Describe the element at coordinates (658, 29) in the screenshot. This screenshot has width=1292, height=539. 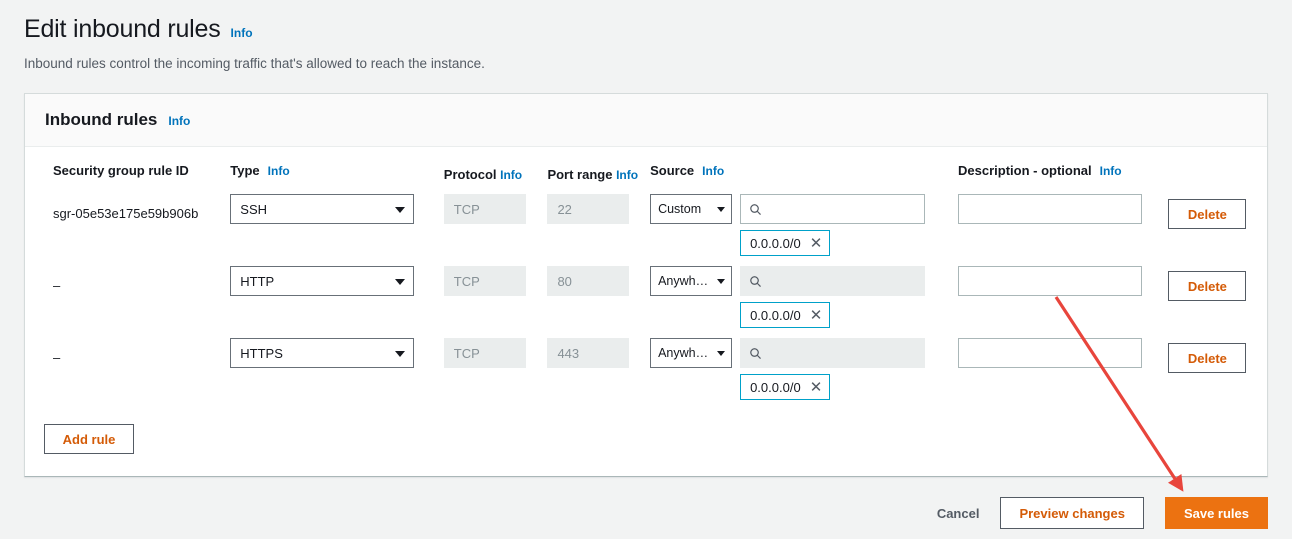
I see `page-title-row: Edit inbound rules Info` at that location.